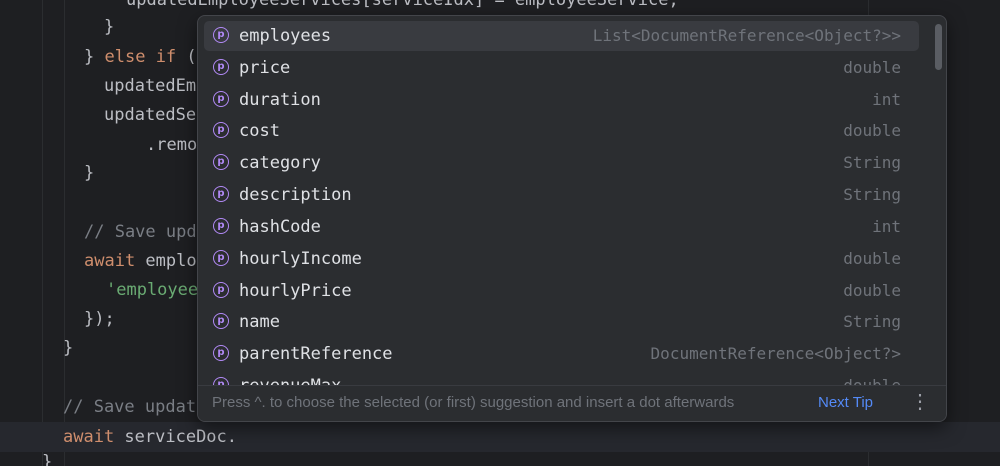 This screenshot has width=1000, height=466. Describe the element at coordinates (295, 195) in the screenshot. I see `completion-item-name: description` at that location.